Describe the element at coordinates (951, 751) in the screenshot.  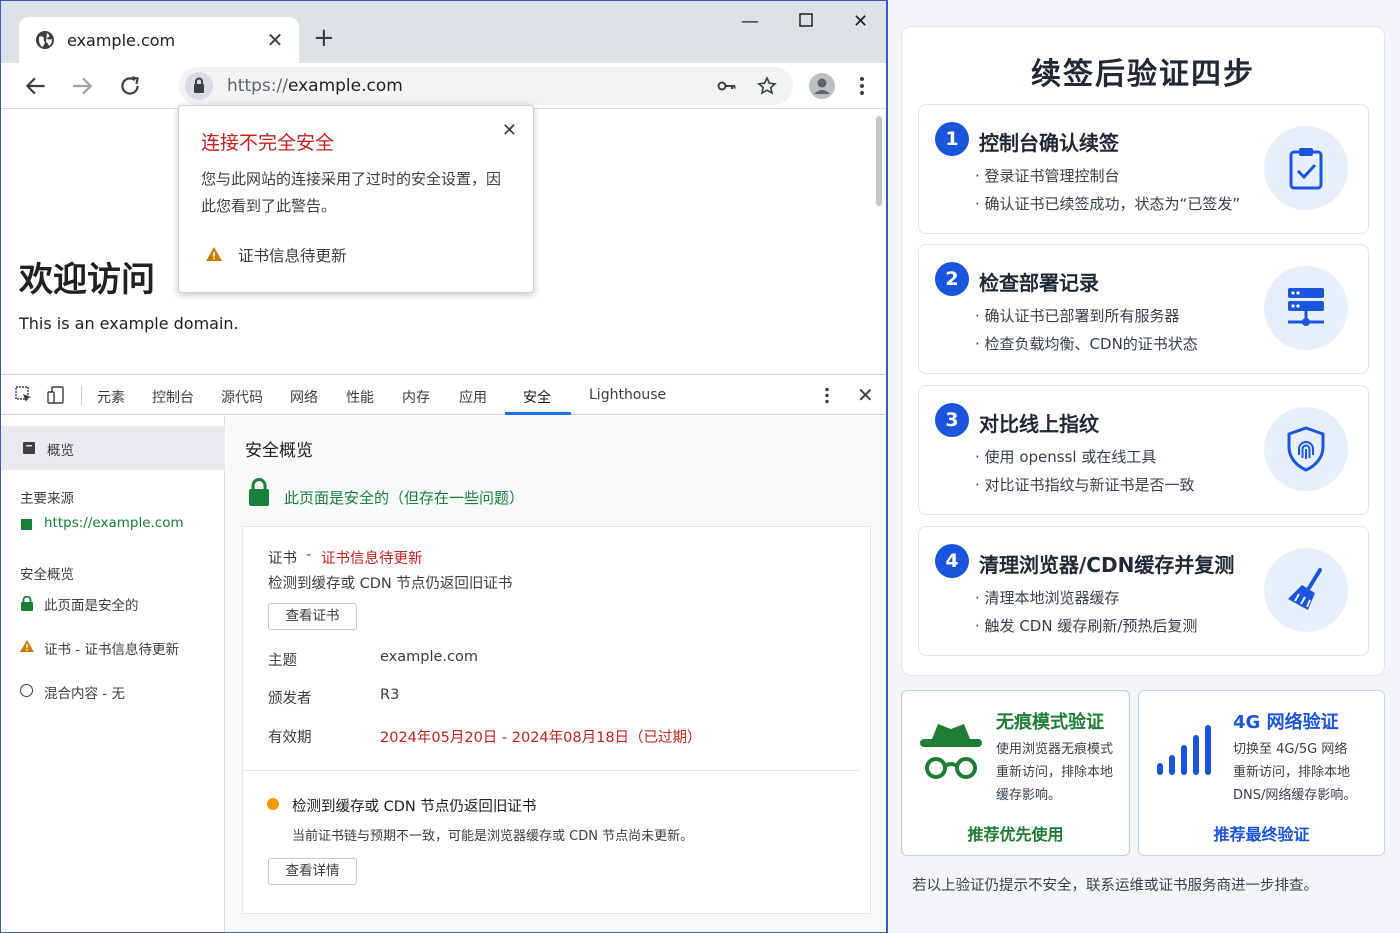
I see `incognito-spy-icon` at that location.